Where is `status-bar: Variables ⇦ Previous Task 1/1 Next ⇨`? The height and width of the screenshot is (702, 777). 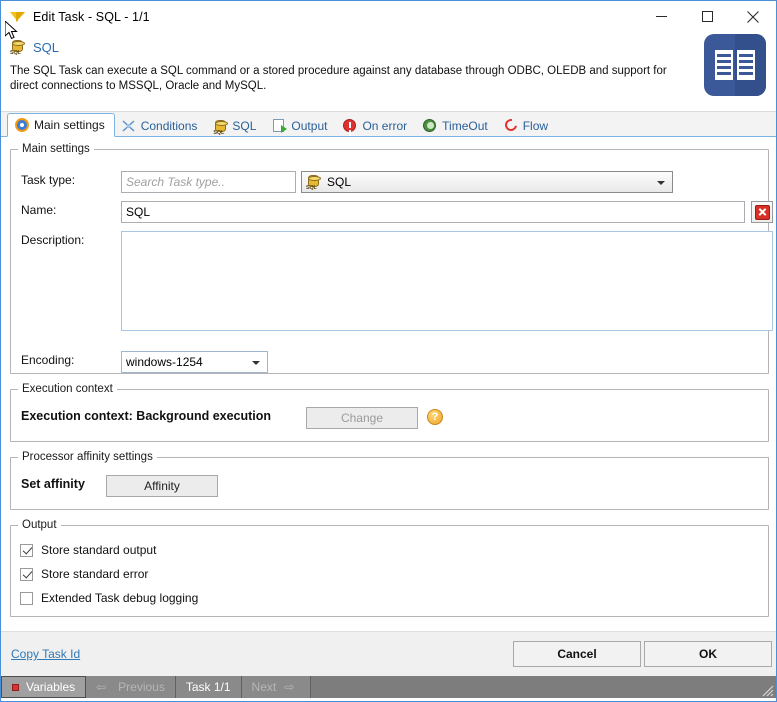 status-bar: Variables ⇦ Previous Task 1/1 Next ⇨ is located at coordinates (388, 687).